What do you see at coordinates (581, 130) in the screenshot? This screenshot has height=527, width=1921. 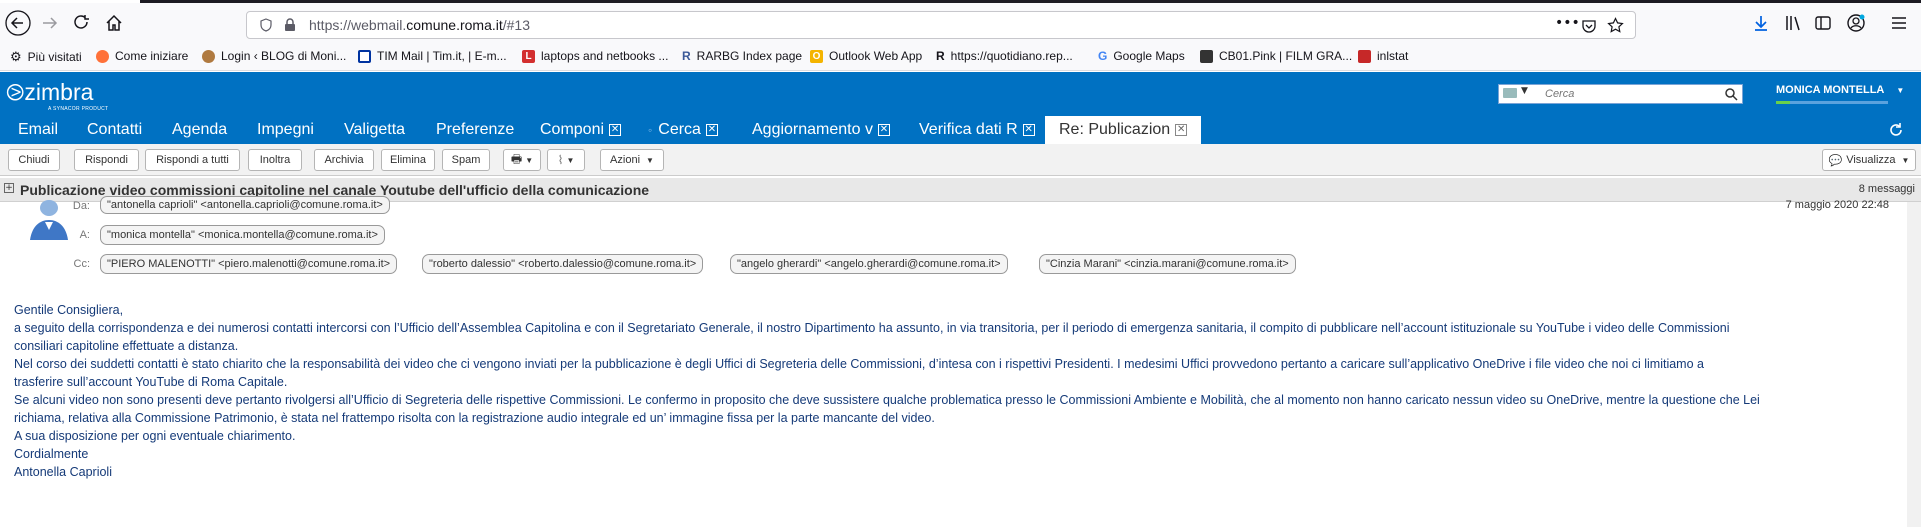 I see `tab-componi: Componi ✕` at bounding box center [581, 130].